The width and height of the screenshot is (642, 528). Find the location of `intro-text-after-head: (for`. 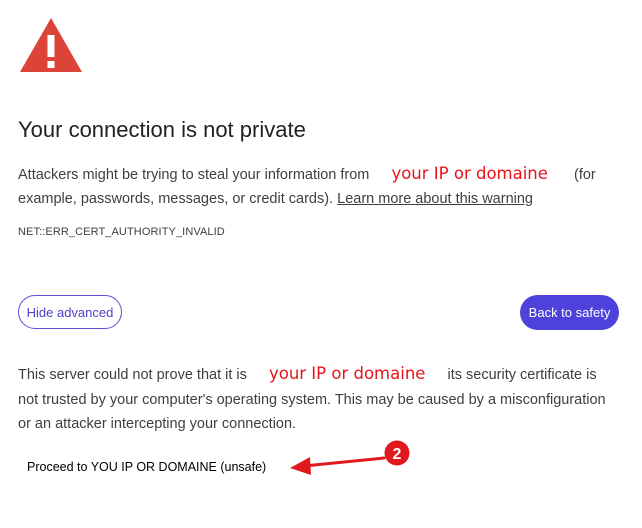

intro-text-after-head: (for is located at coordinates (584, 175).